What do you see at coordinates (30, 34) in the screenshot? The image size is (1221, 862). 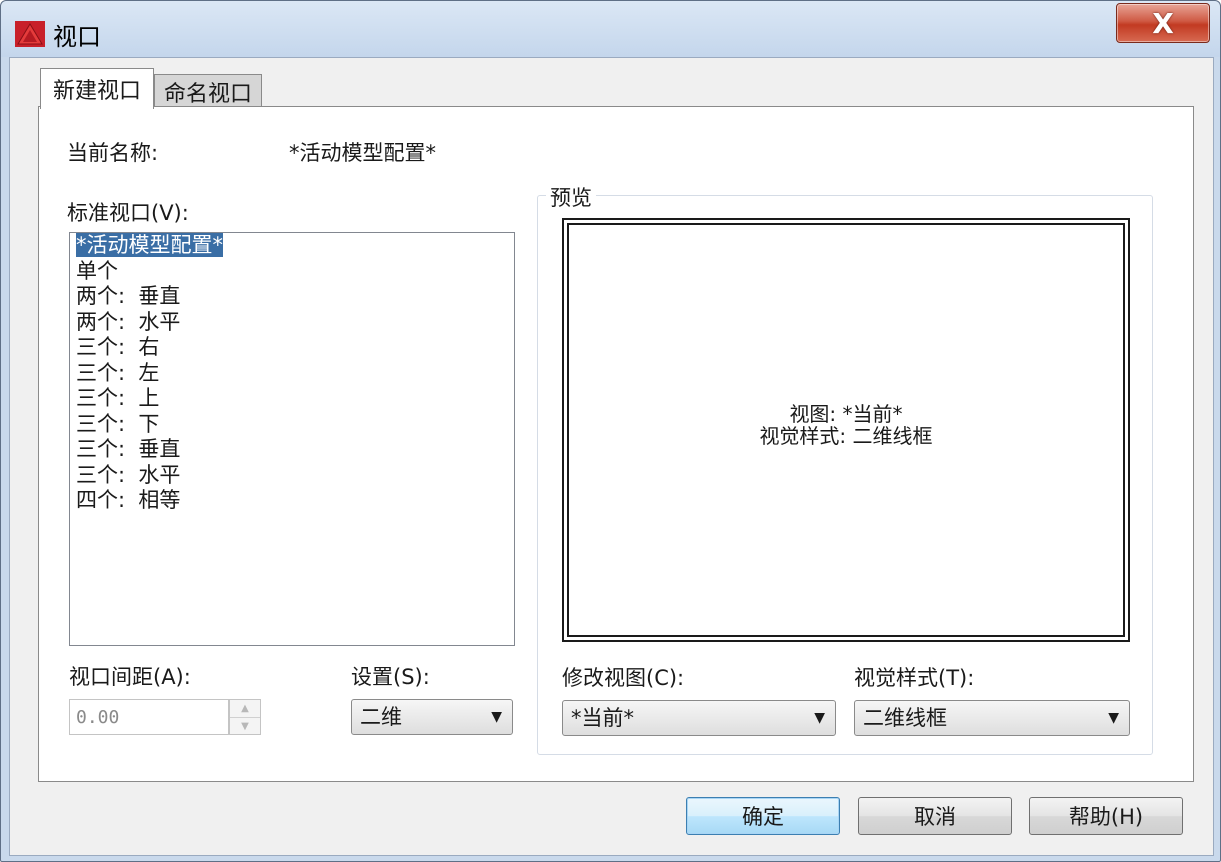 I see `autocad-logo-icon` at bounding box center [30, 34].